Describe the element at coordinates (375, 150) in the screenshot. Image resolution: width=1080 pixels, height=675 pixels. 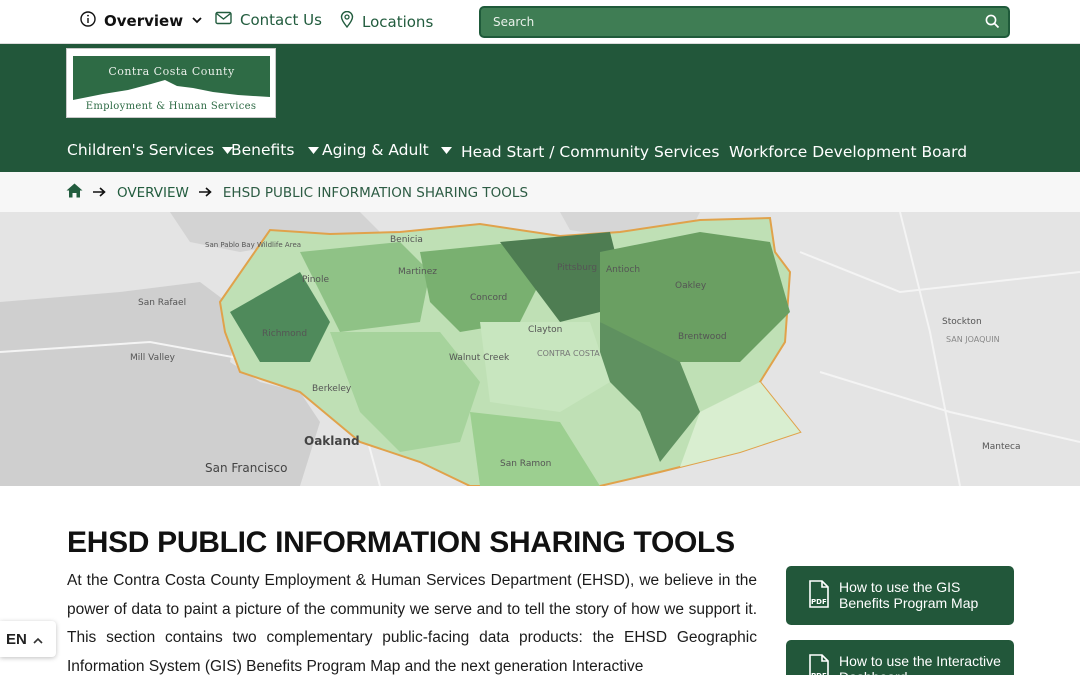
I see `nav-label: Aging & Adult` at that location.